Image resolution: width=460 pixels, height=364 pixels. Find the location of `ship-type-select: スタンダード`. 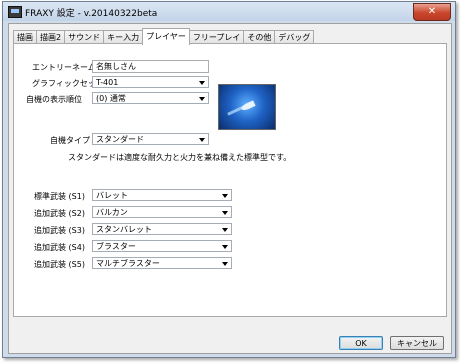

ship-type-select: スタンダード is located at coordinates (150, 139).